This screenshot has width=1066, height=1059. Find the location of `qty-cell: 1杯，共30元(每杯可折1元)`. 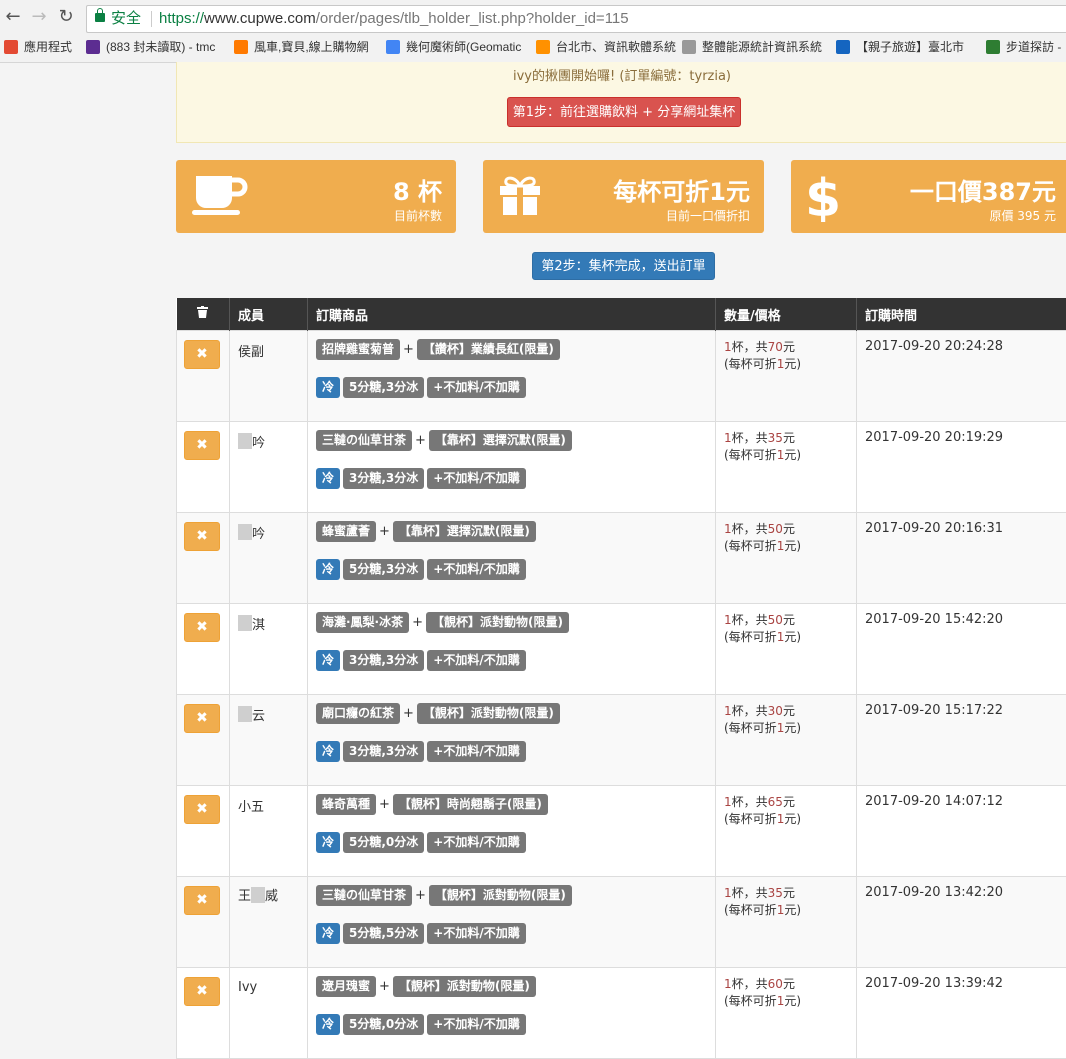

qty-cell: 1杯，共30元(每杯可折1元) is located at coordinates (786, 740).